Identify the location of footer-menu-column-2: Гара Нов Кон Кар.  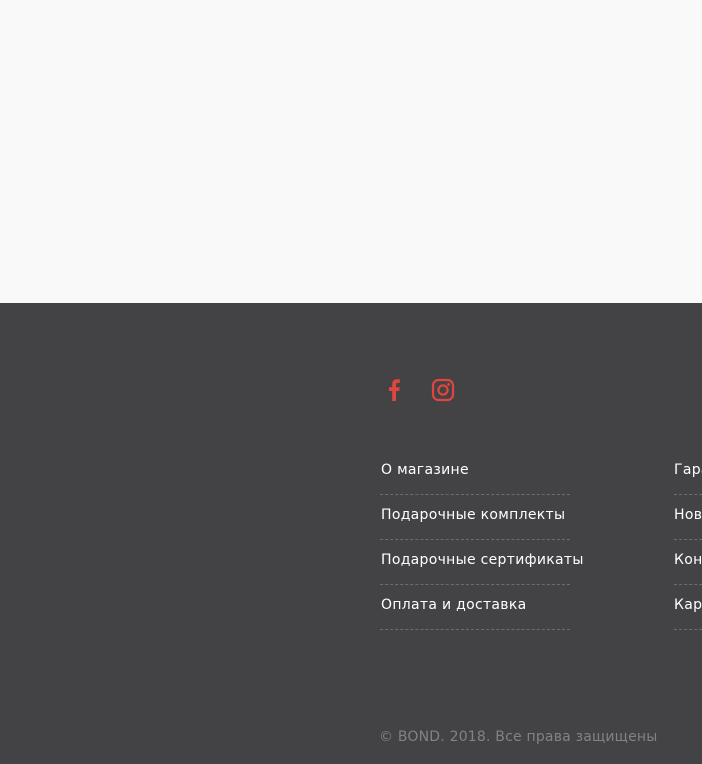
(688, 539).